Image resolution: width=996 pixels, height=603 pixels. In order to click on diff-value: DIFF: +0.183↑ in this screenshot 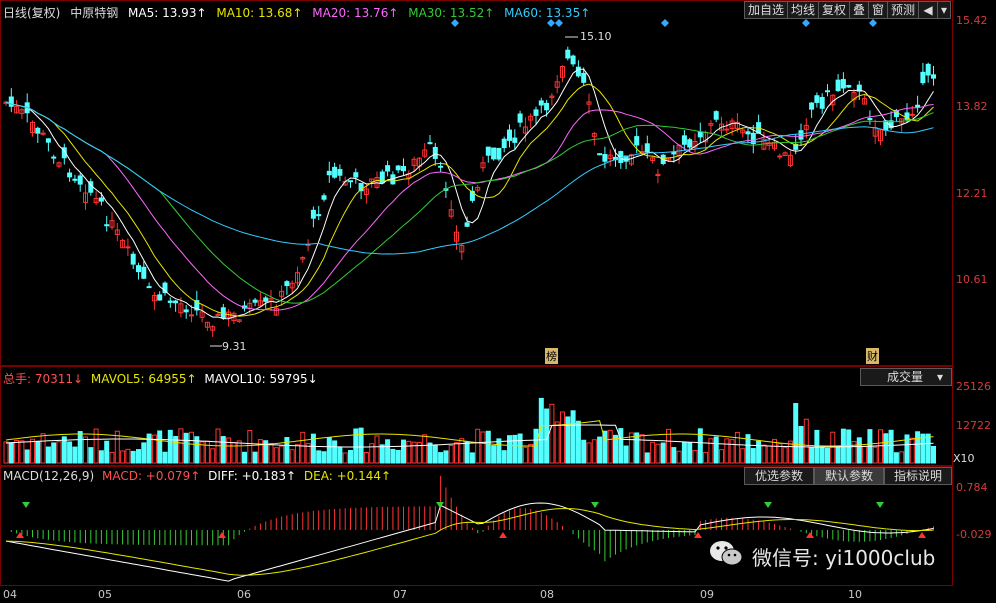, I will do `click(252, 476)`.